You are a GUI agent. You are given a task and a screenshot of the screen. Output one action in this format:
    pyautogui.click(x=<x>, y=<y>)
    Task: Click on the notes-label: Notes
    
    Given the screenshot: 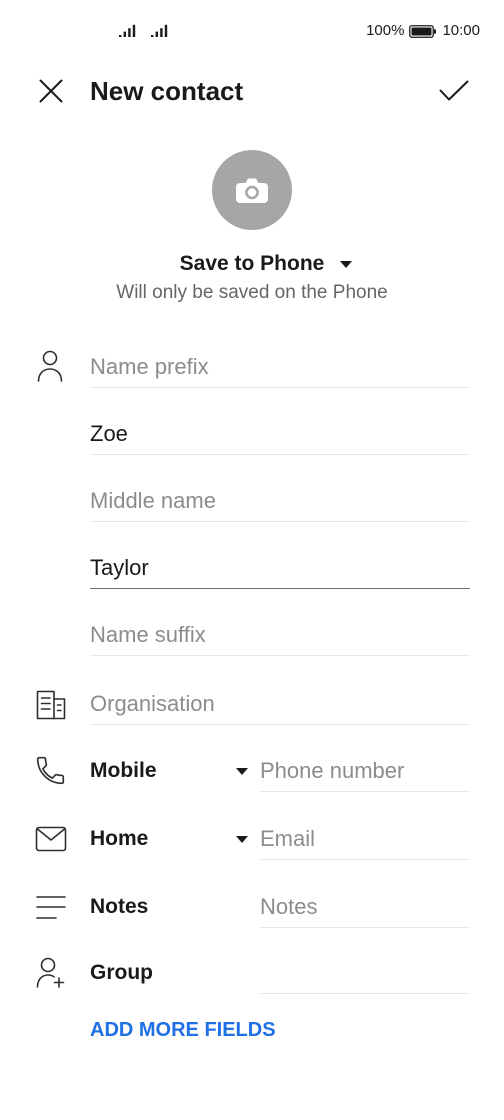 What is the action you would take?
    pyautogui.click(x=119, y=906)
    